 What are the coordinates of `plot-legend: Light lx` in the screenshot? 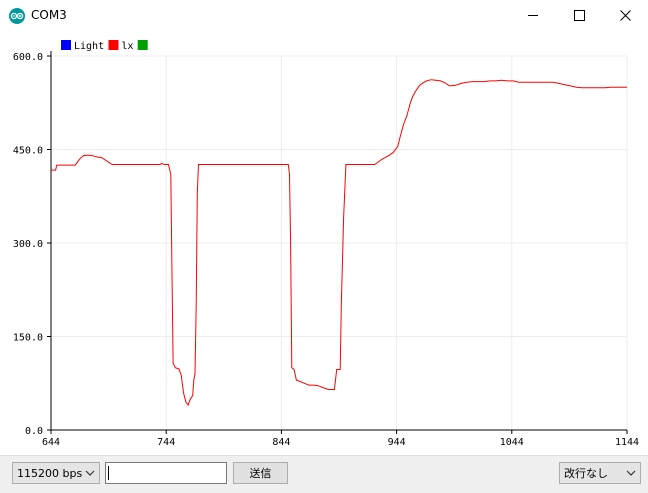 It's located at (104, 46).